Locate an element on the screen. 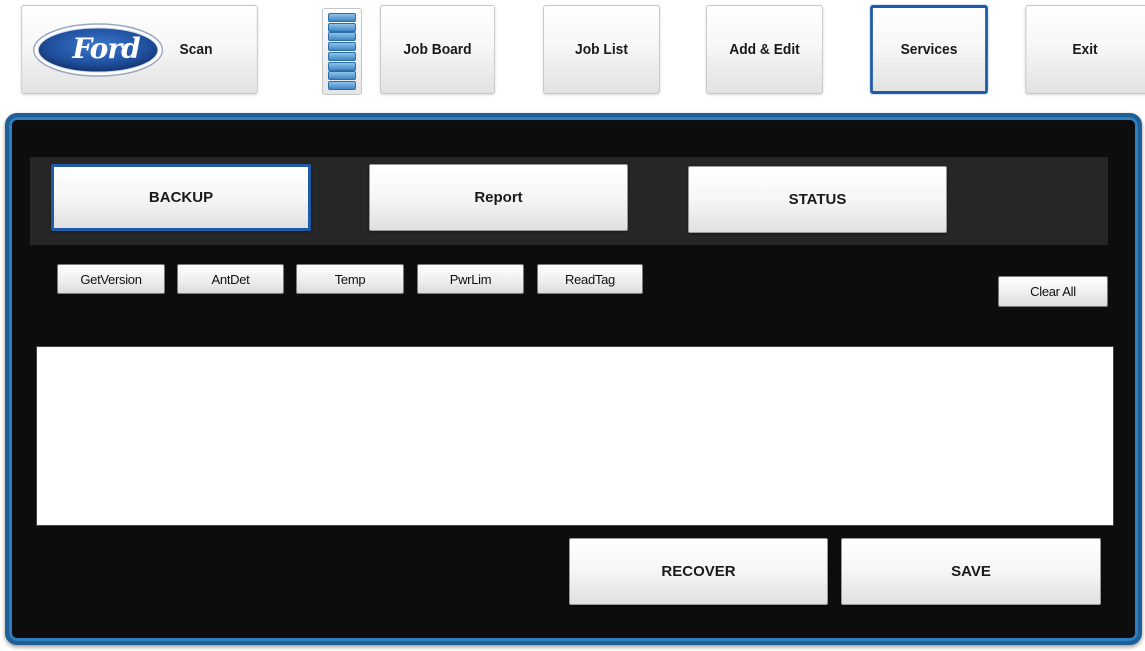  stacked-list-icon is located at coordinates (342, 51).